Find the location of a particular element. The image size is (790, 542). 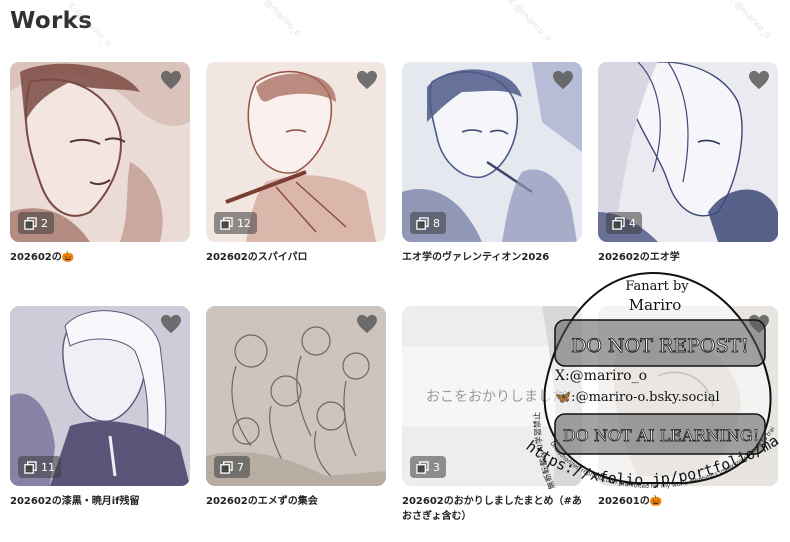

image-count-badge: 8 is located at coordinates (428, 223).